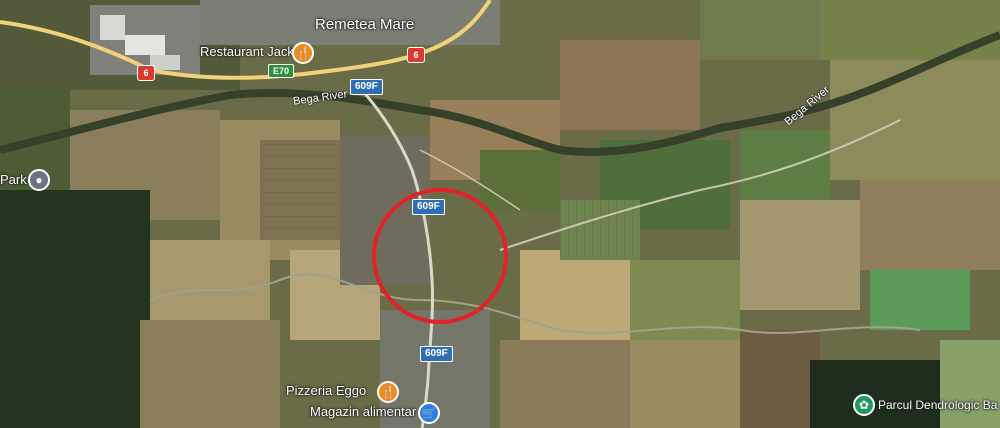 This screenshot has height=428, width=1000. I want to click on shopping-cart-icon: 🛒, so click(429, 413).